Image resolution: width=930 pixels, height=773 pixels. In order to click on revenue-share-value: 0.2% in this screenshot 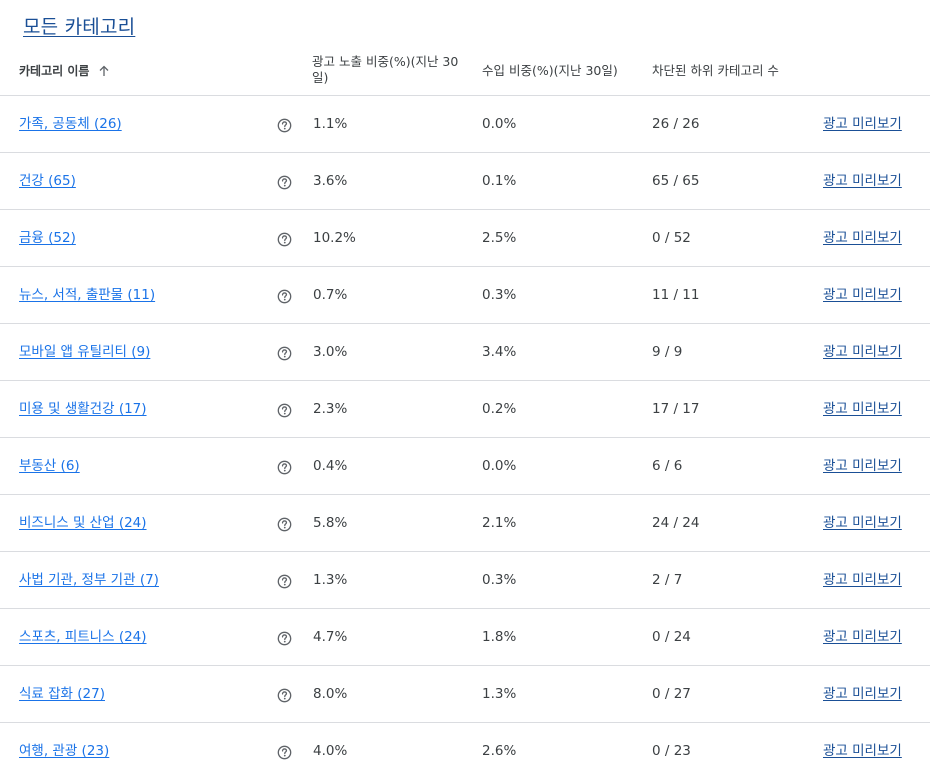, I will do `click(499, 409)`.